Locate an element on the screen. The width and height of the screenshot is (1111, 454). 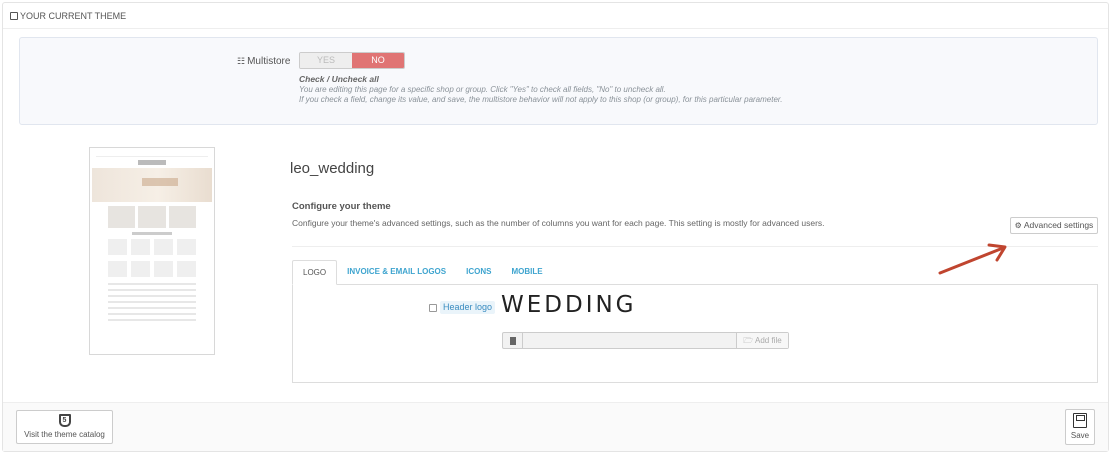
html5-icon: 5 is located at coordinates (64, 420).